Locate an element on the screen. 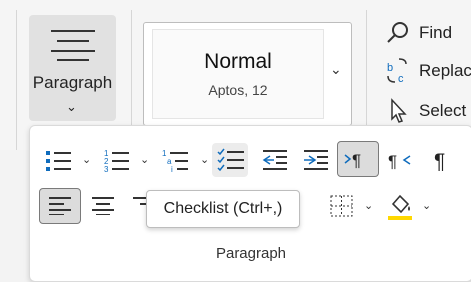 The image size is (471, 282). styles-expand-chevron-icon: ⌄ is located at coordinates (336, 69).